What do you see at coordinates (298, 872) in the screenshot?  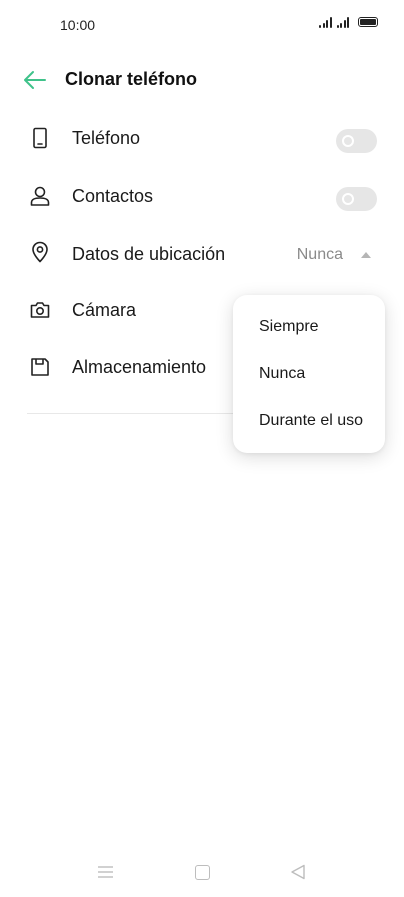 I see `back-triangle-icon` at bounding box center [298, 872].